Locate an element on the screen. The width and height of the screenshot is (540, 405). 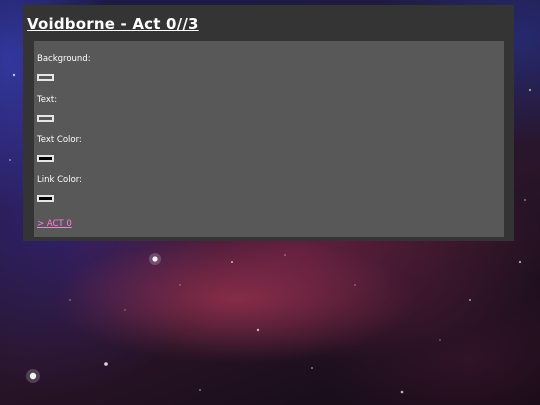
act-0-link: > ACT 0 is located at coordinates (54, 224).